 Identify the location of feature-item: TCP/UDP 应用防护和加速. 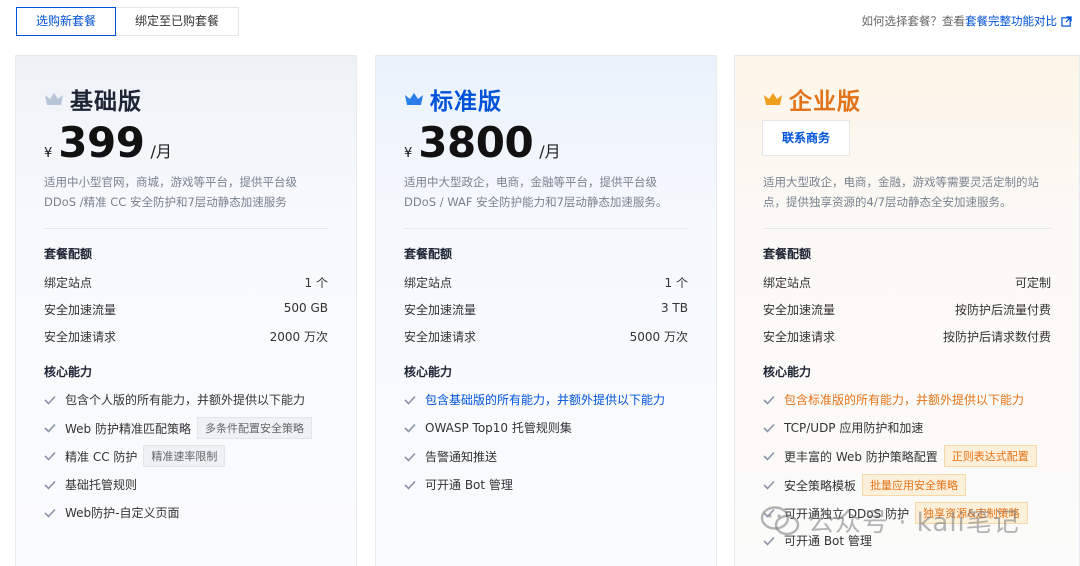
(843, 427).